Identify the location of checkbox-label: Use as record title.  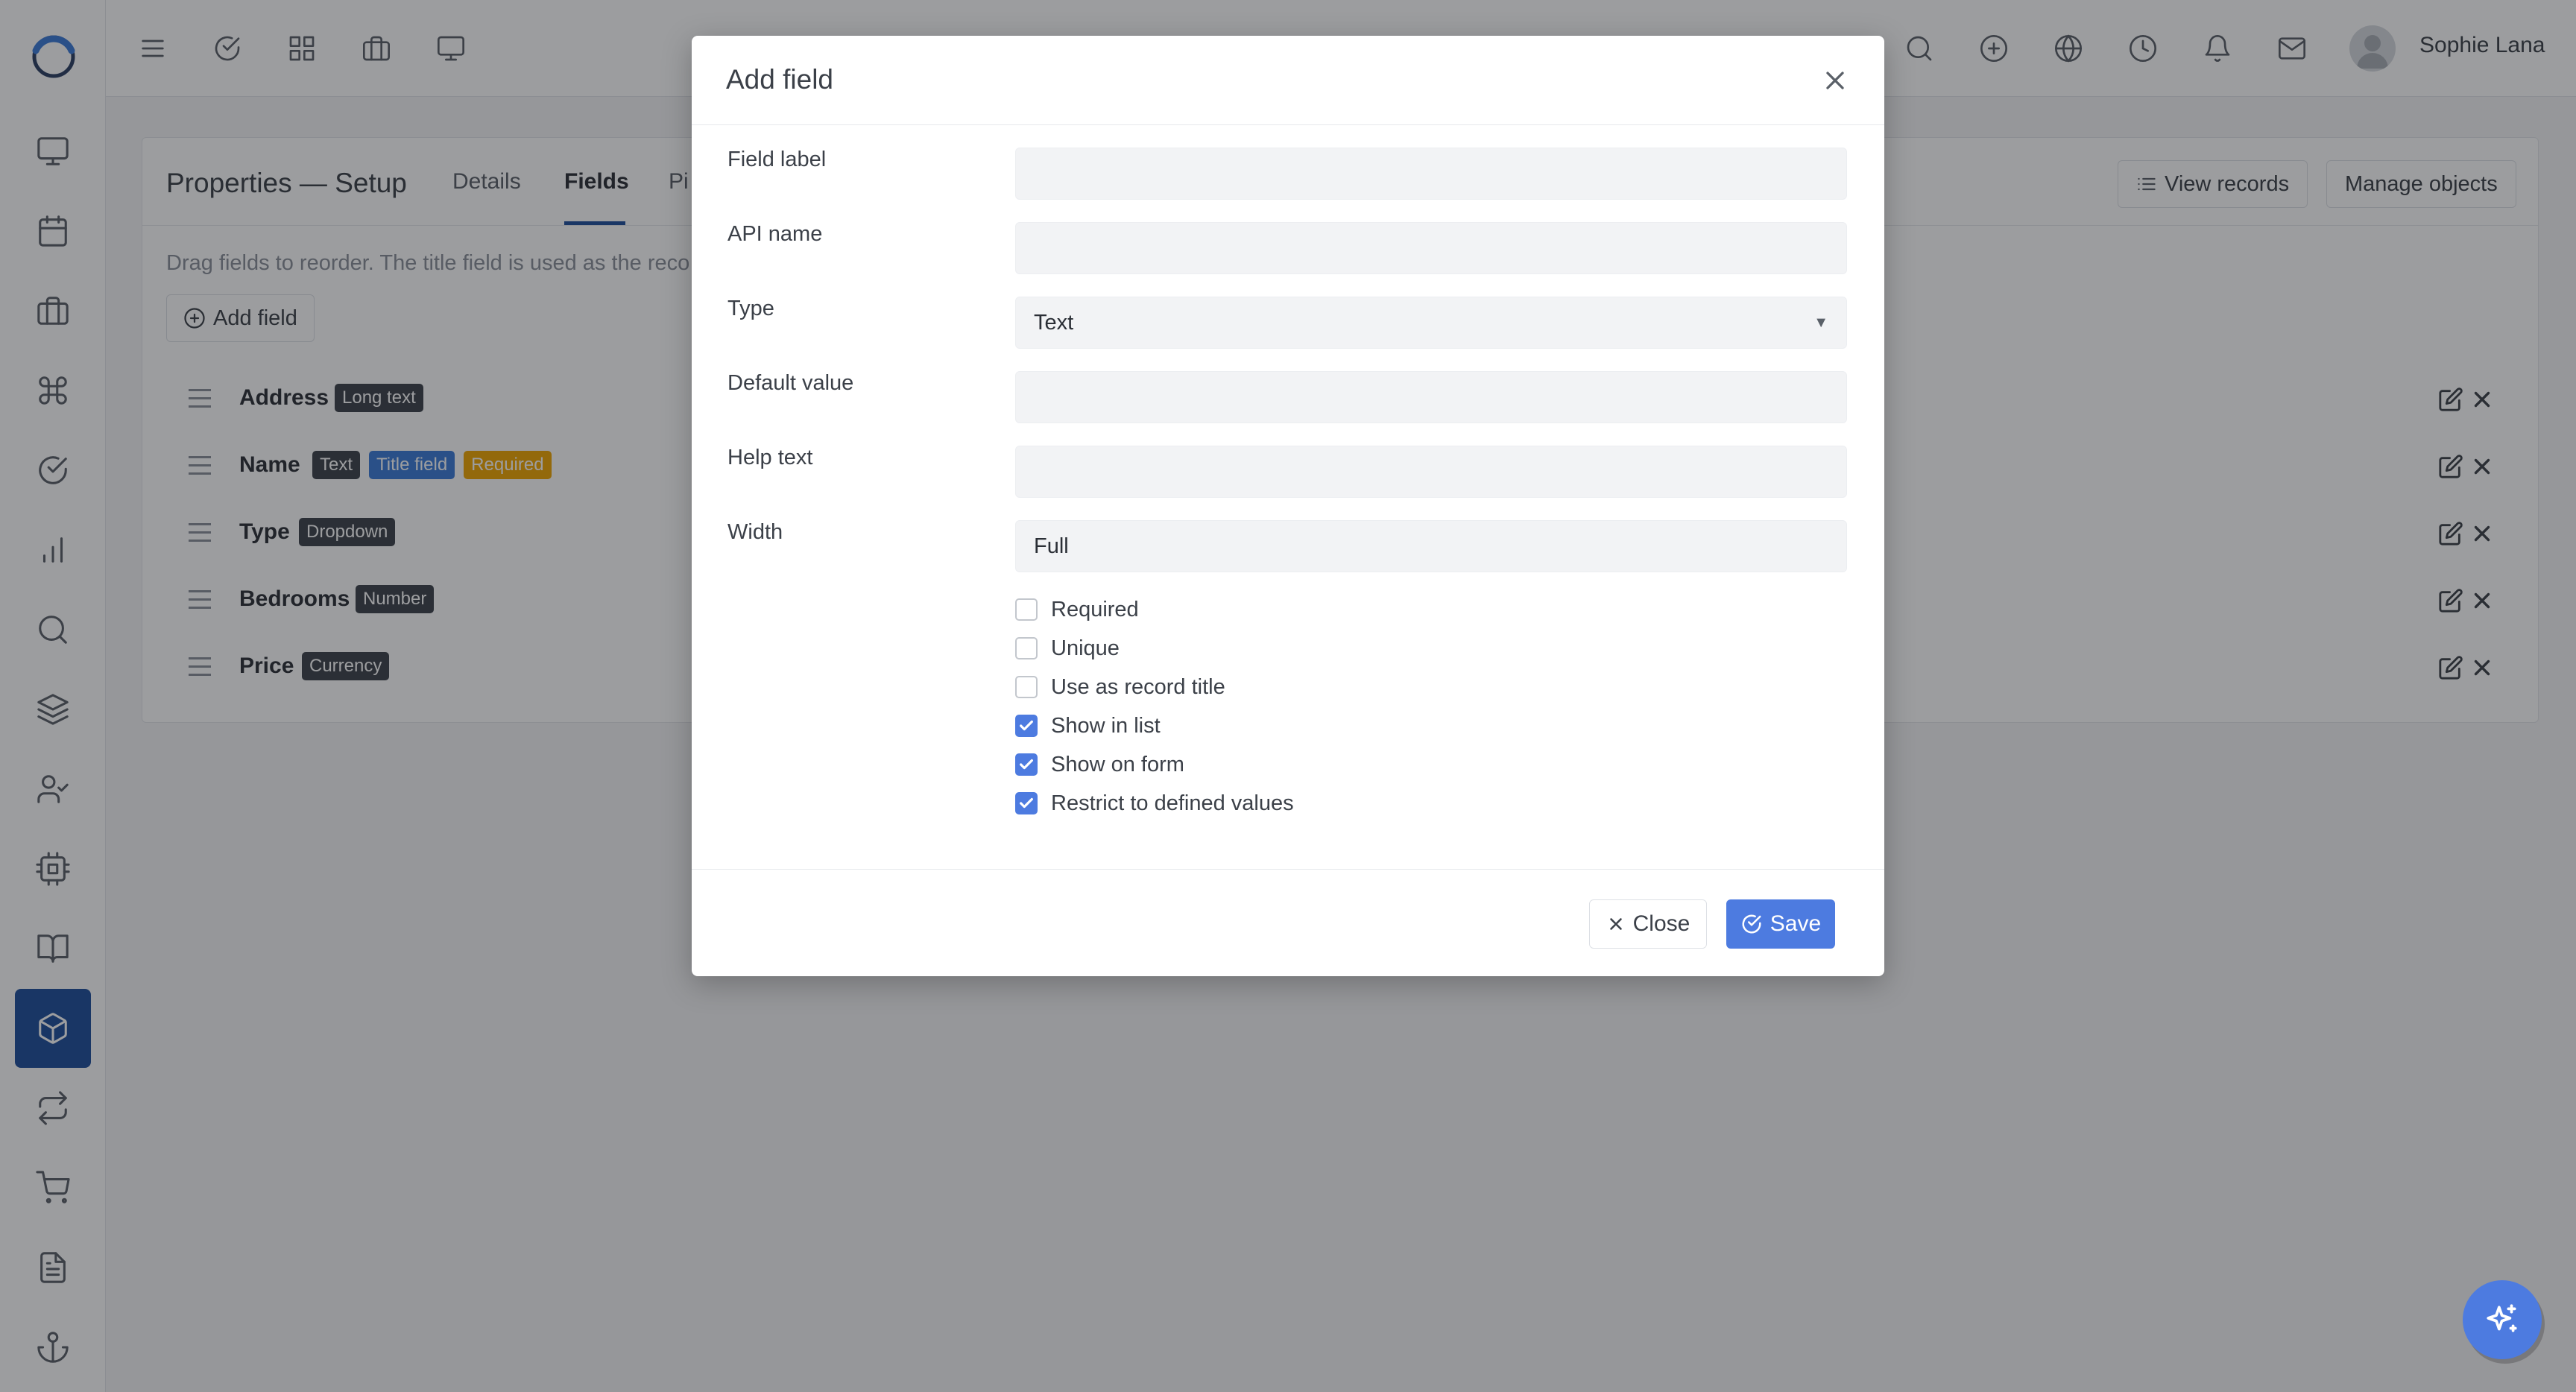
(1138, 686).